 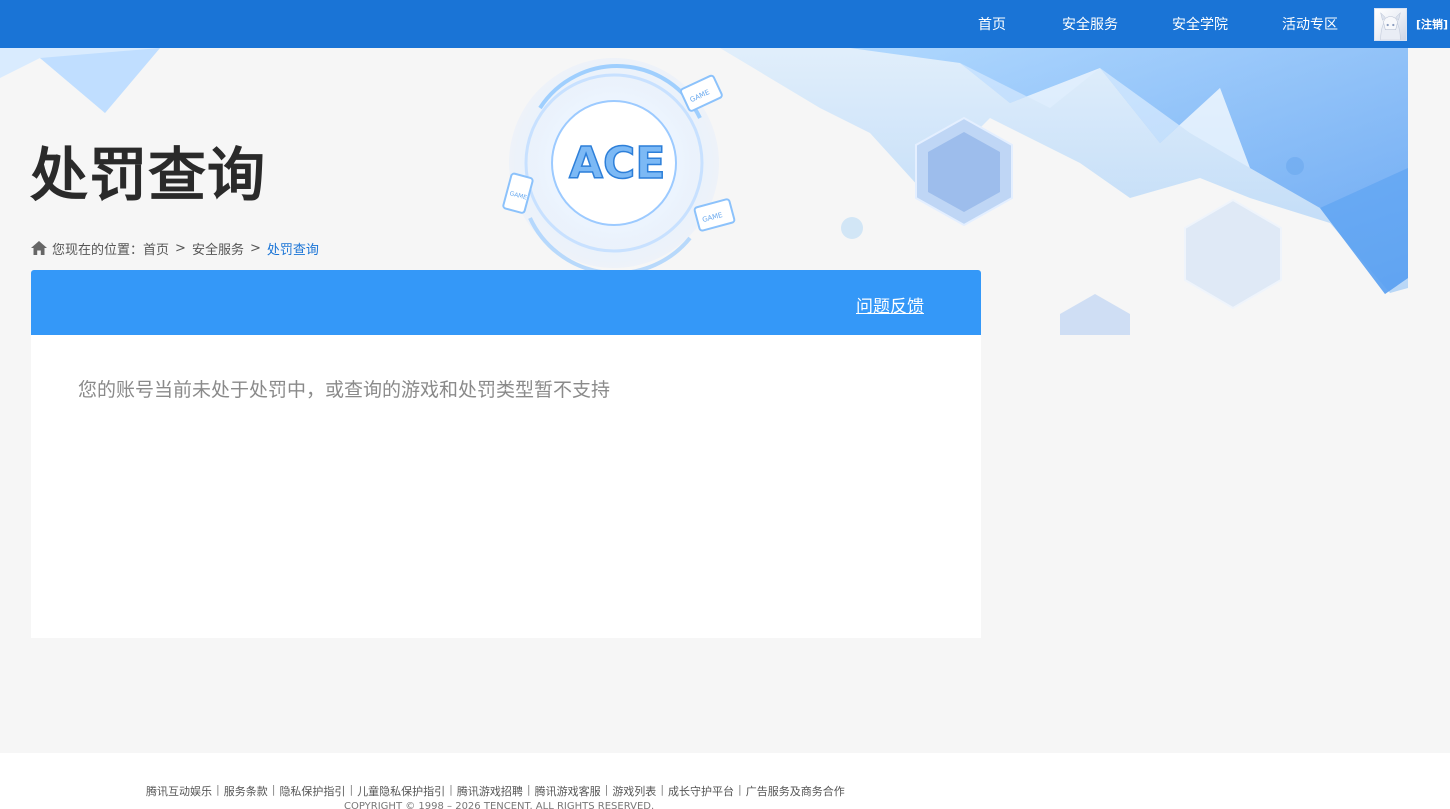 I want to click on logout-link: [注销], so click(x=1432, y=24).